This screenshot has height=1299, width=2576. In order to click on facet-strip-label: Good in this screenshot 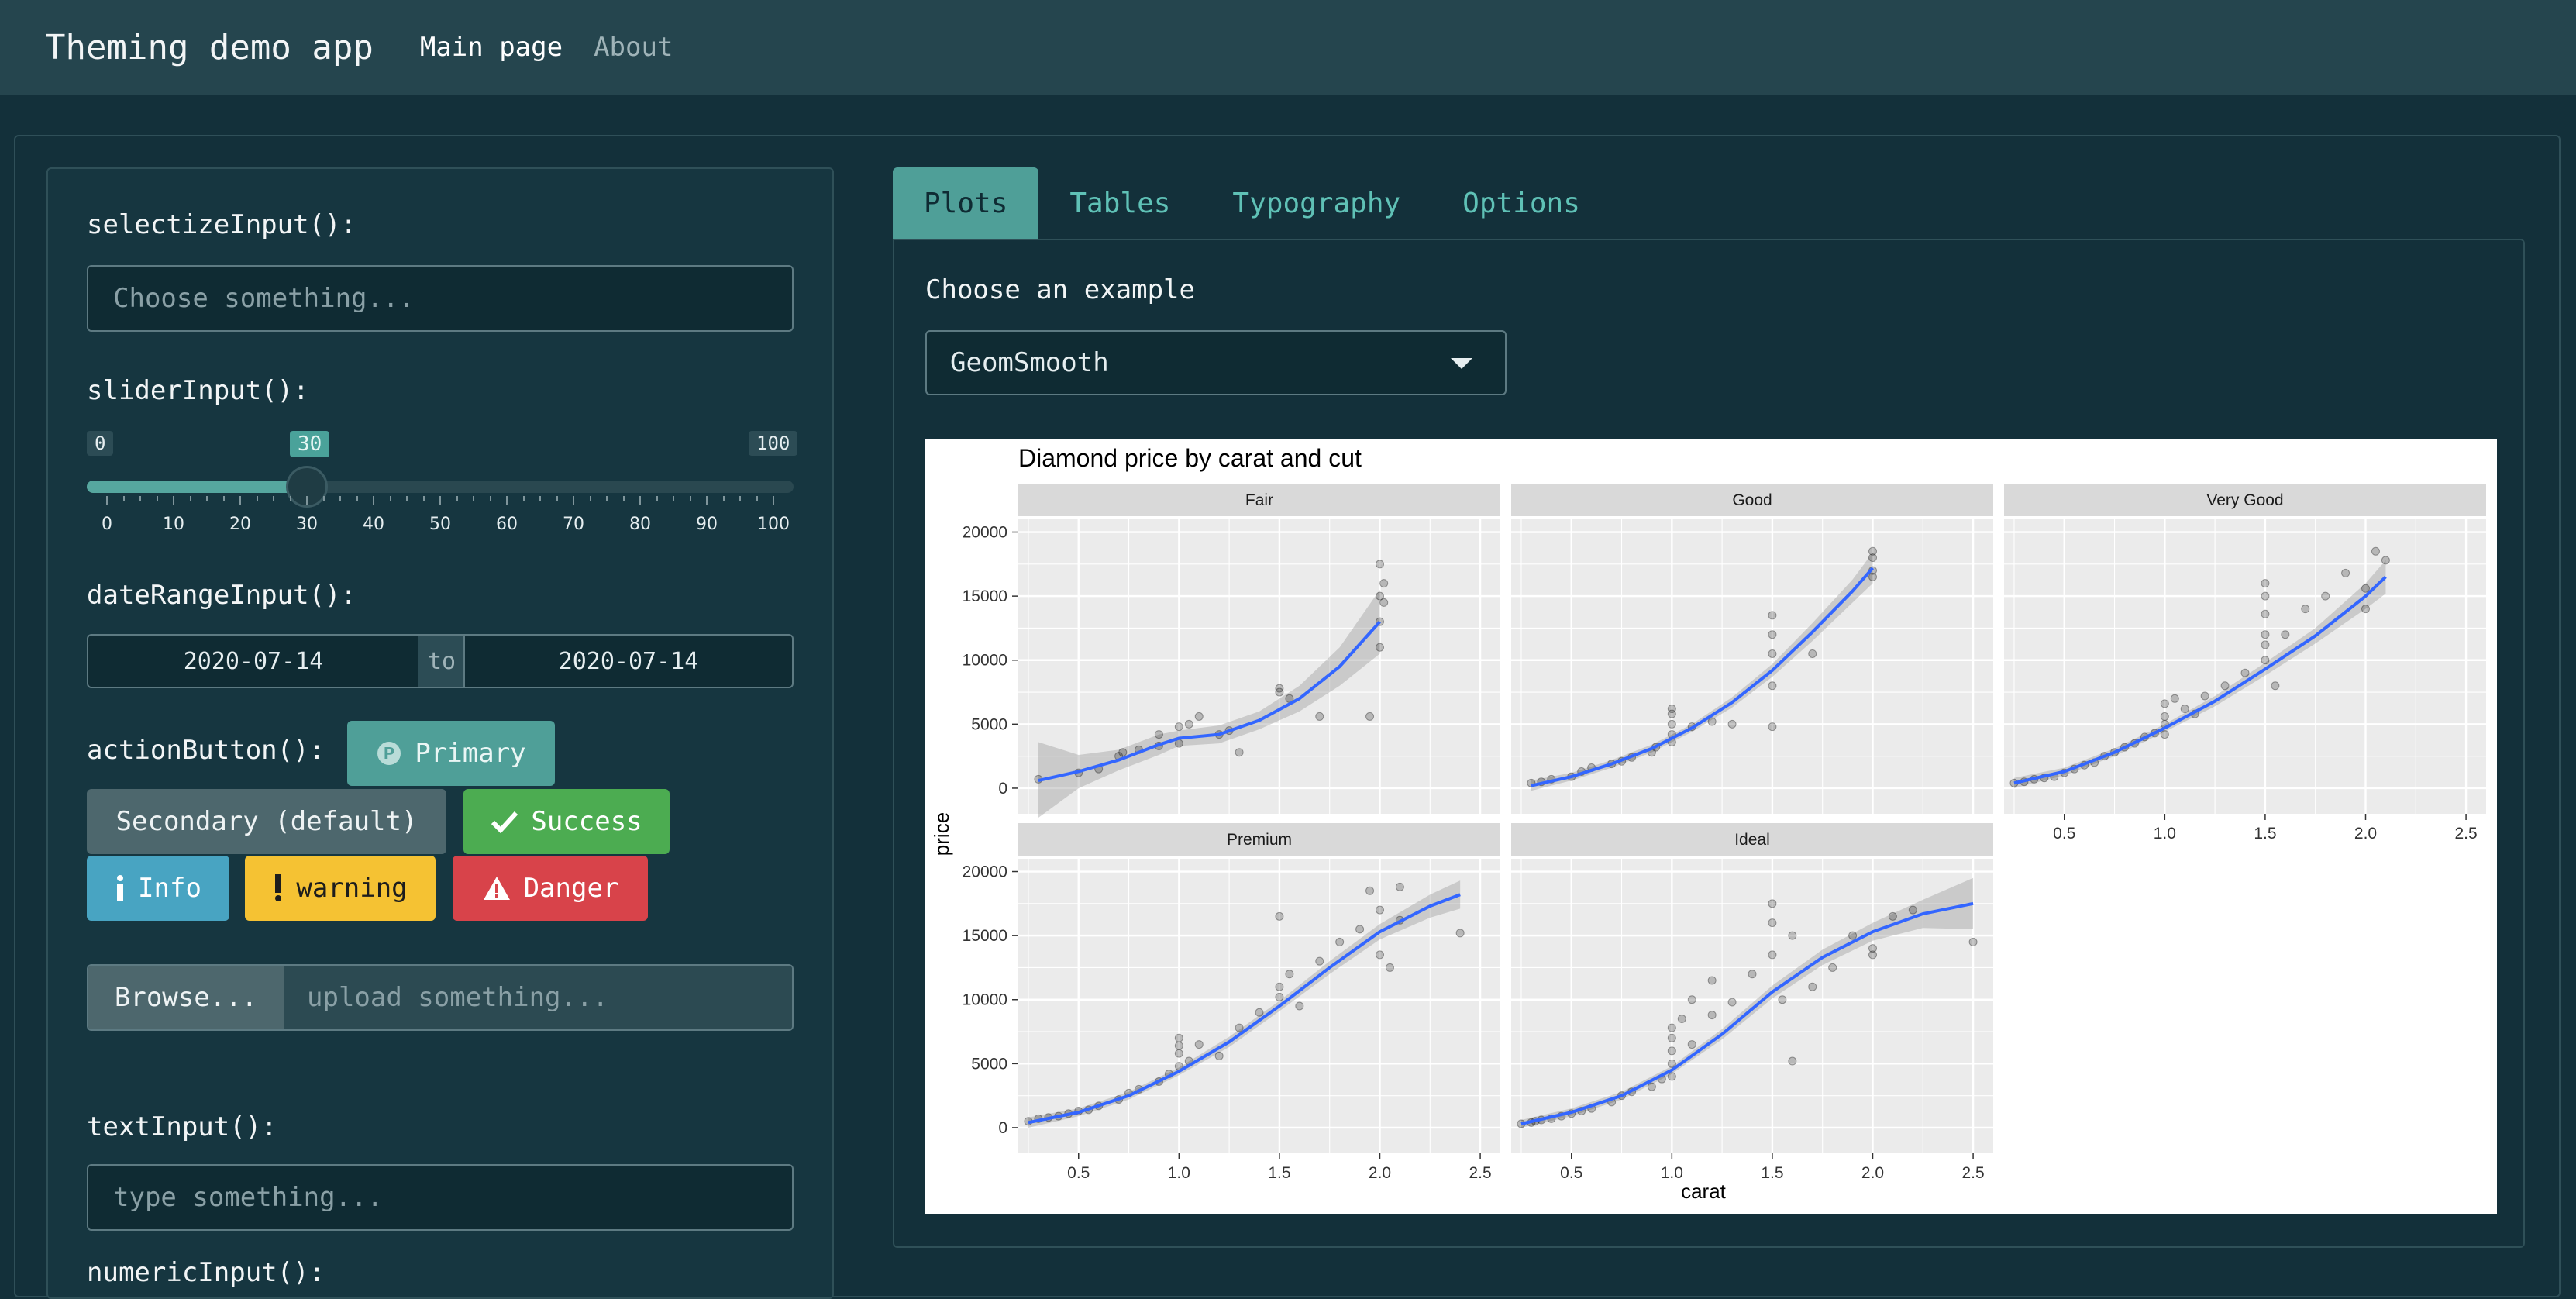, I will do `click(1752, 500)`.